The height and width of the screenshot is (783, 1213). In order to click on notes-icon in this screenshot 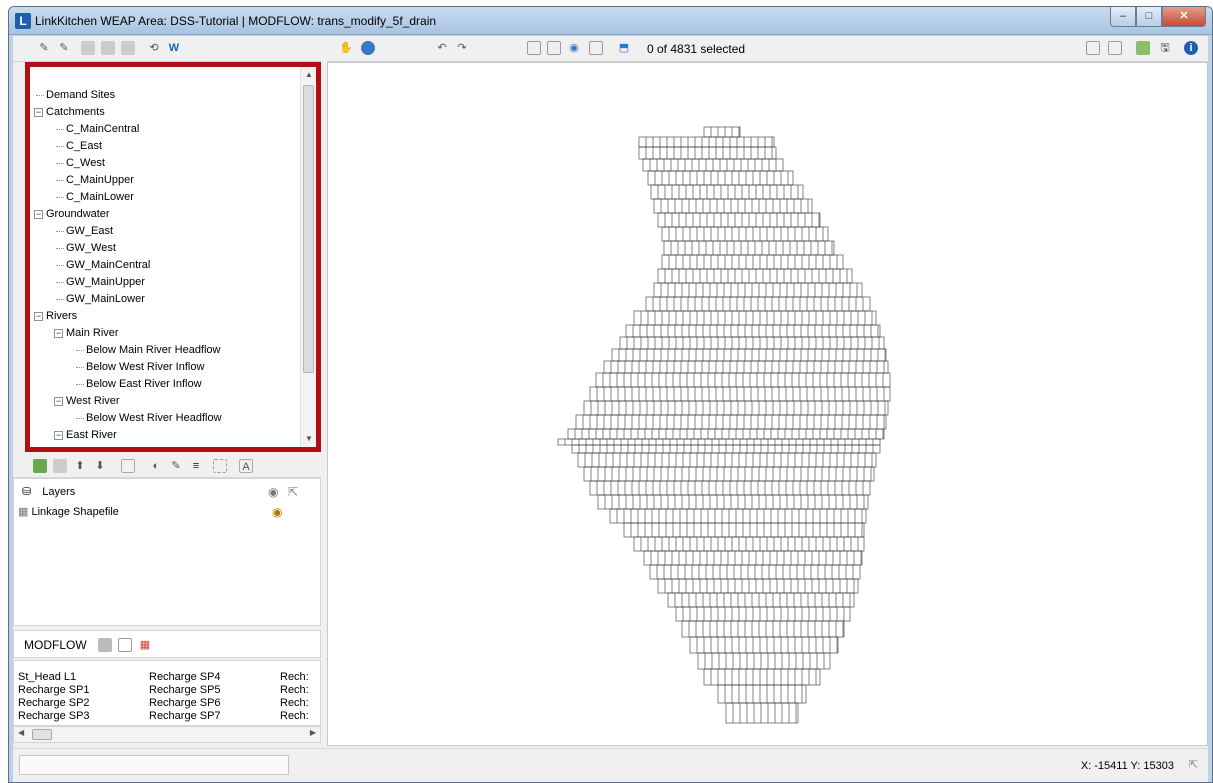, I will do `click(1115, 48)`.